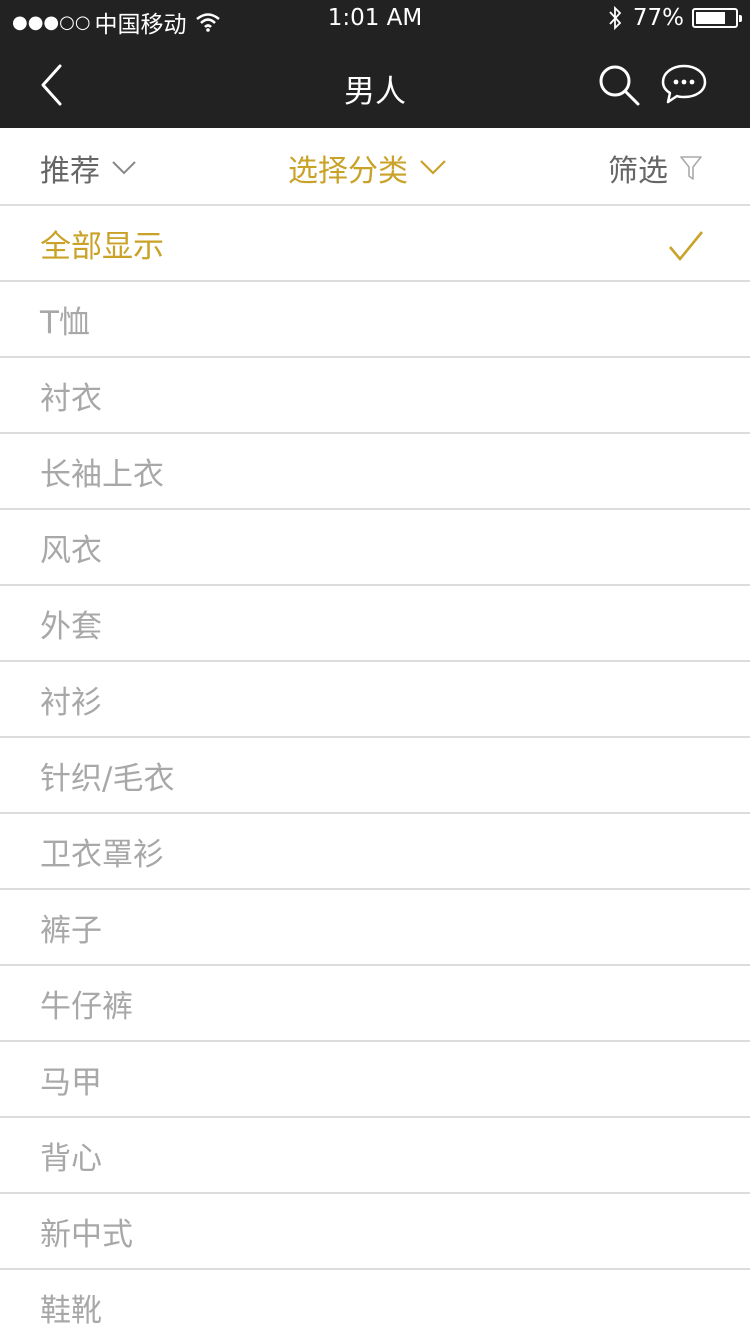 The height and width of the screenshot is (1334, 750). I want to click on category-item: 衬衫, so click(375, 700).